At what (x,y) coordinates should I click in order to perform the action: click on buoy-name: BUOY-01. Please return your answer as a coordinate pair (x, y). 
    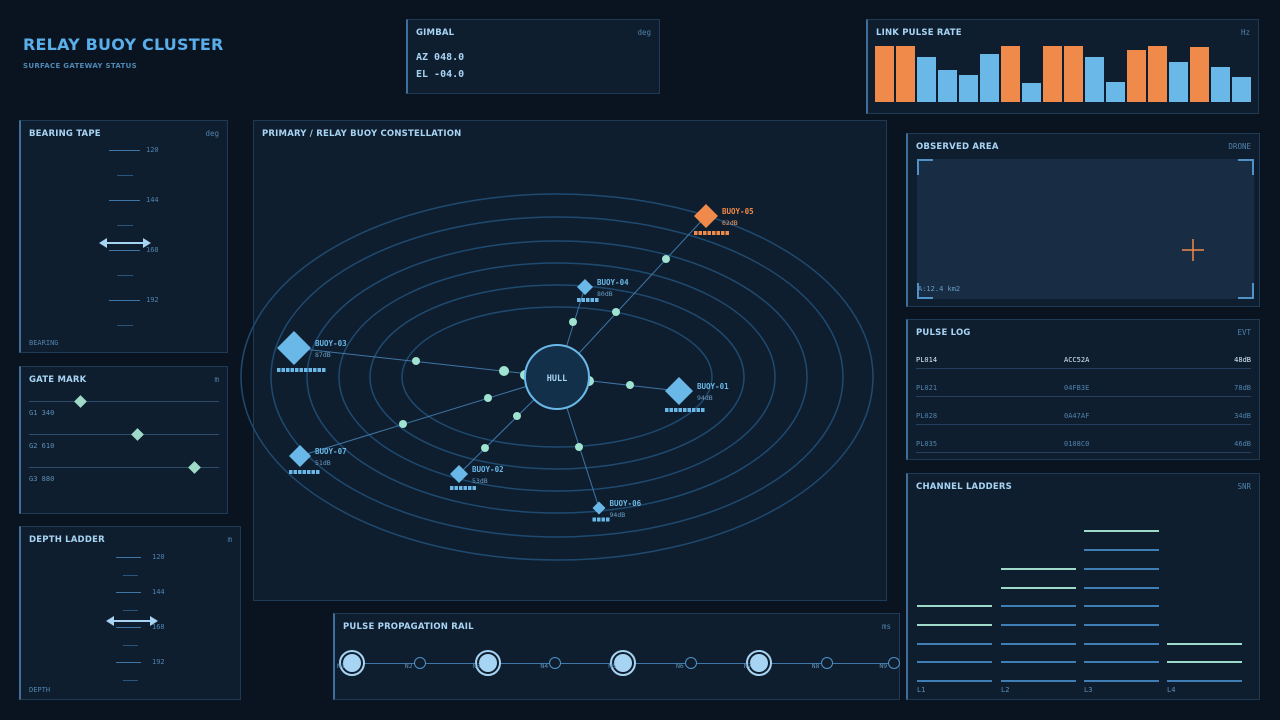
    Looking at the image, I should click on (713, 386).